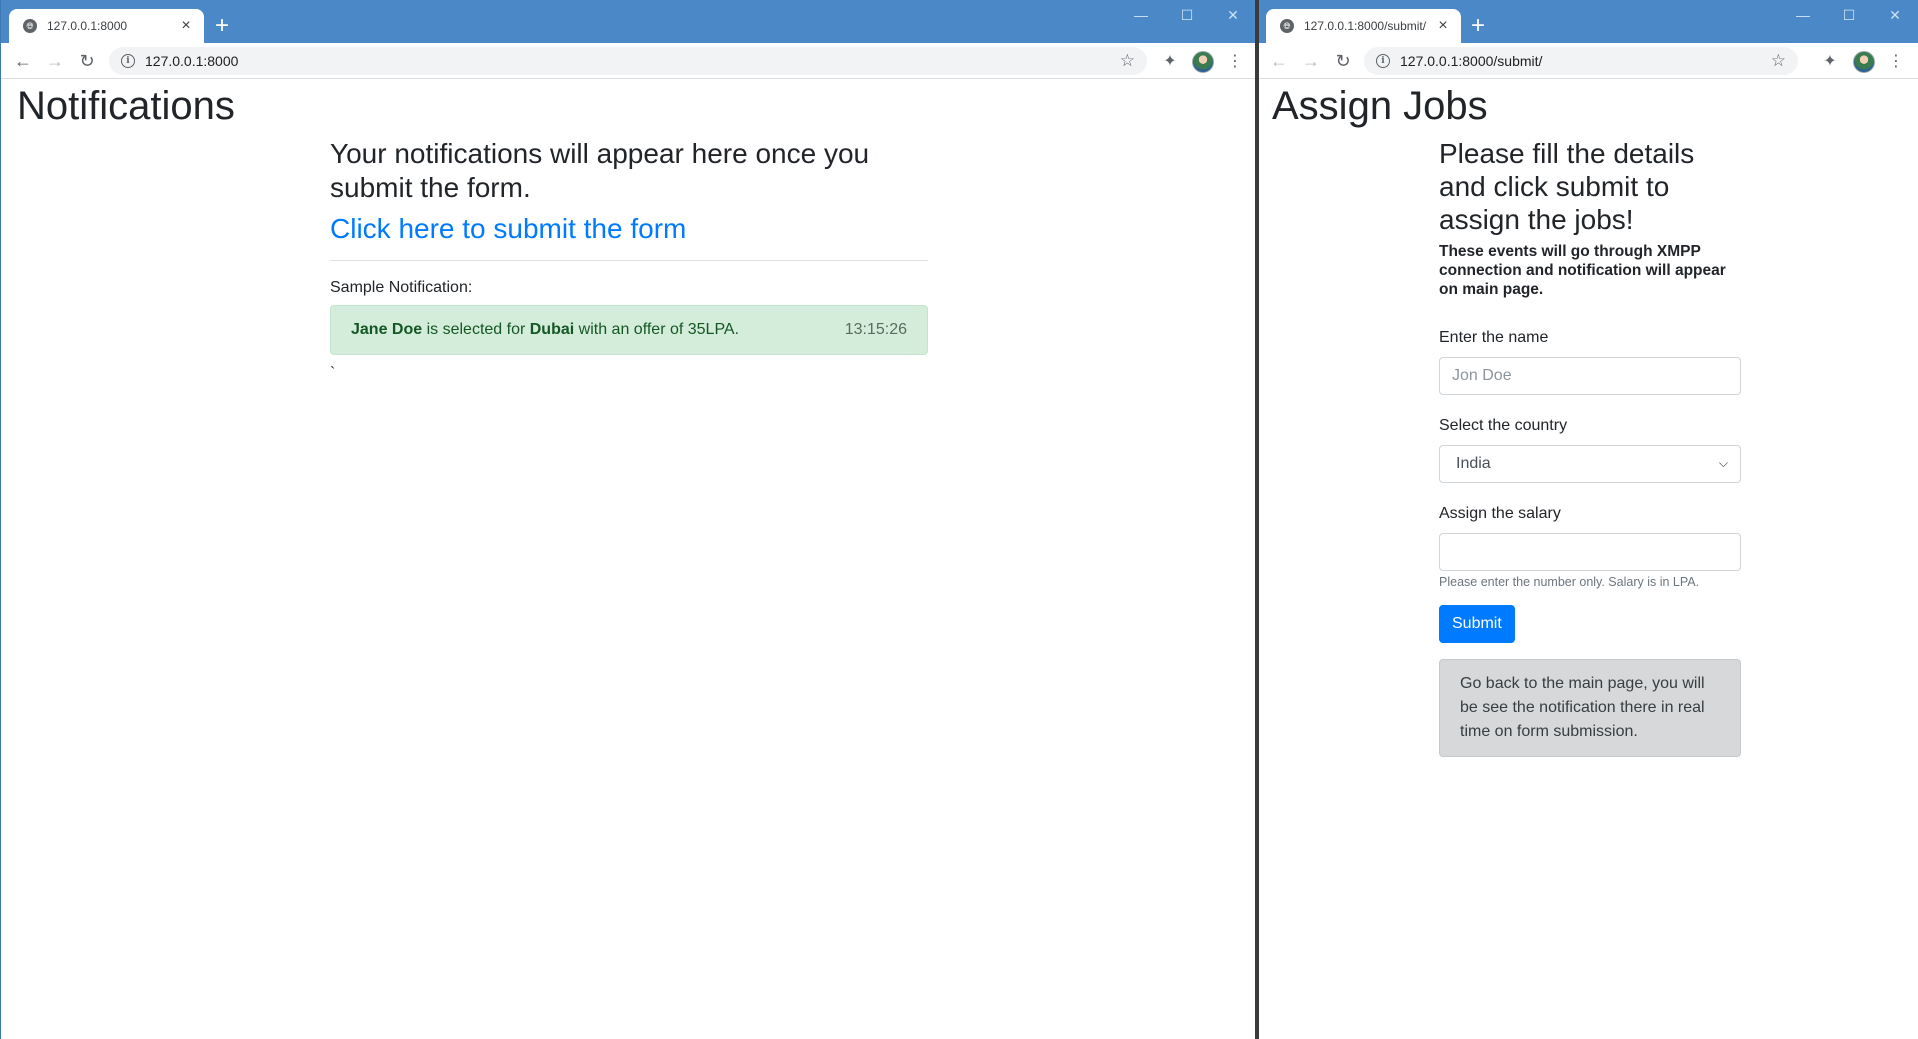  What do you see at coordinates (1588, 21) in the screenshot?
I see `title-bar: 🌐︎ 127.0.0.1:8000/submit/ × + — ☐ ✕` at bounding box center [1588, 21].